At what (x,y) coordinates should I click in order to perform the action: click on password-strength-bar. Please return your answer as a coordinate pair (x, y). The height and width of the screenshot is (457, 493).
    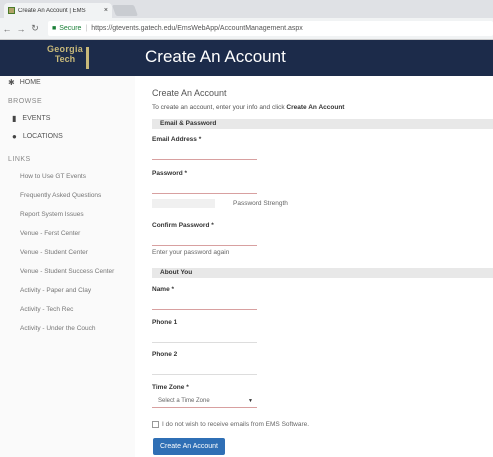
    Looking at the image, I should click on (183, 203).